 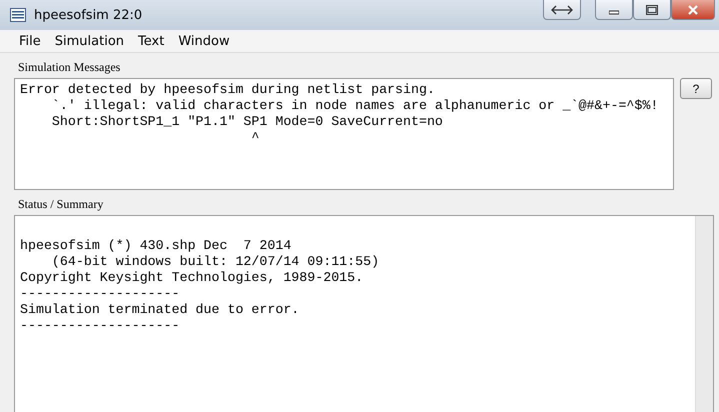 I want to click on status-text: hpeesofsim (*) 430.shp Dec 7 2014 (64-bit windows built: 12/07/14 09:11:55) Copyright Keysight Technologies, 1989-2015. -------------------- Simulation terminated due to error. --------------------, so click(x=199, y=286).